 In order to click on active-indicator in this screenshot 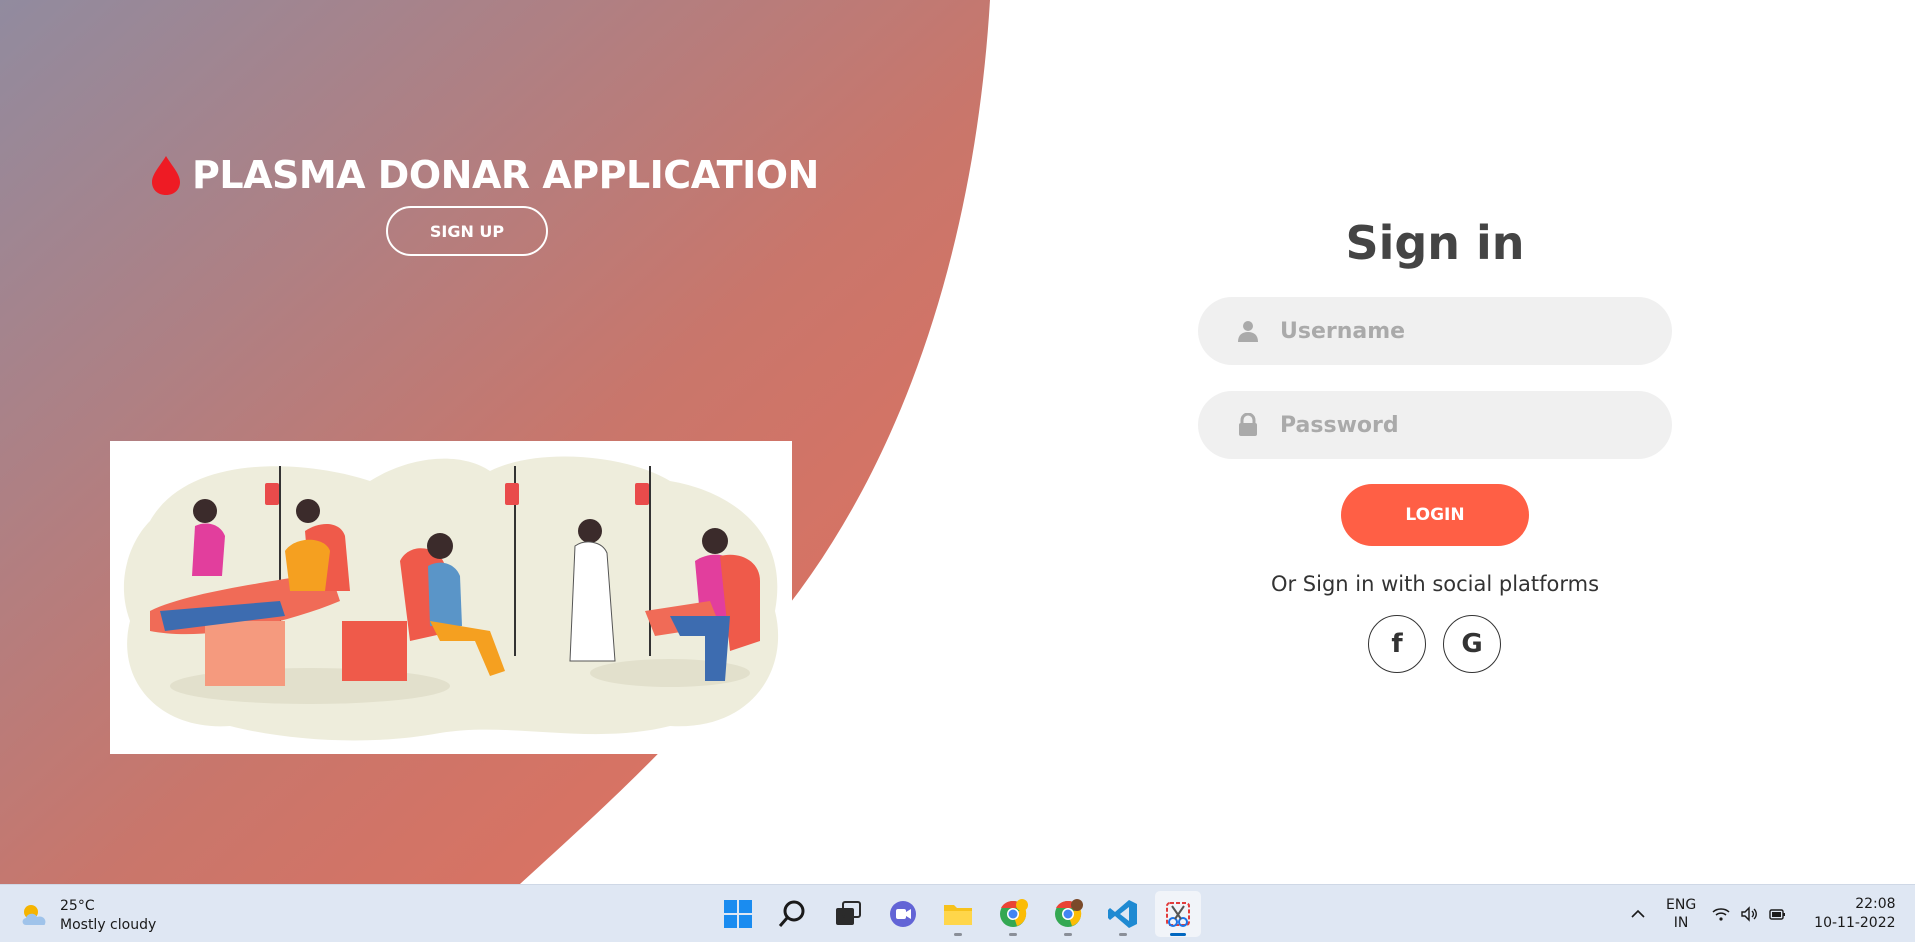, I will do `click(1178, 934)`.